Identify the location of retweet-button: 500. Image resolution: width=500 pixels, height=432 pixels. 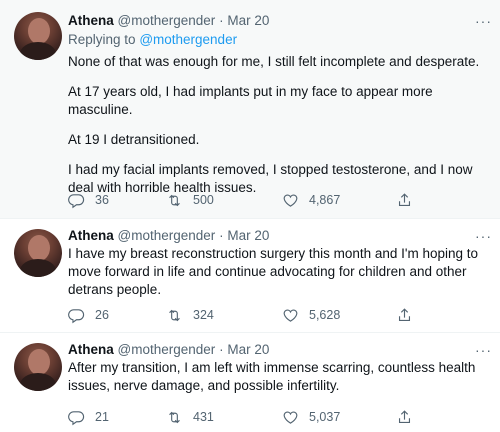
(190, 200).